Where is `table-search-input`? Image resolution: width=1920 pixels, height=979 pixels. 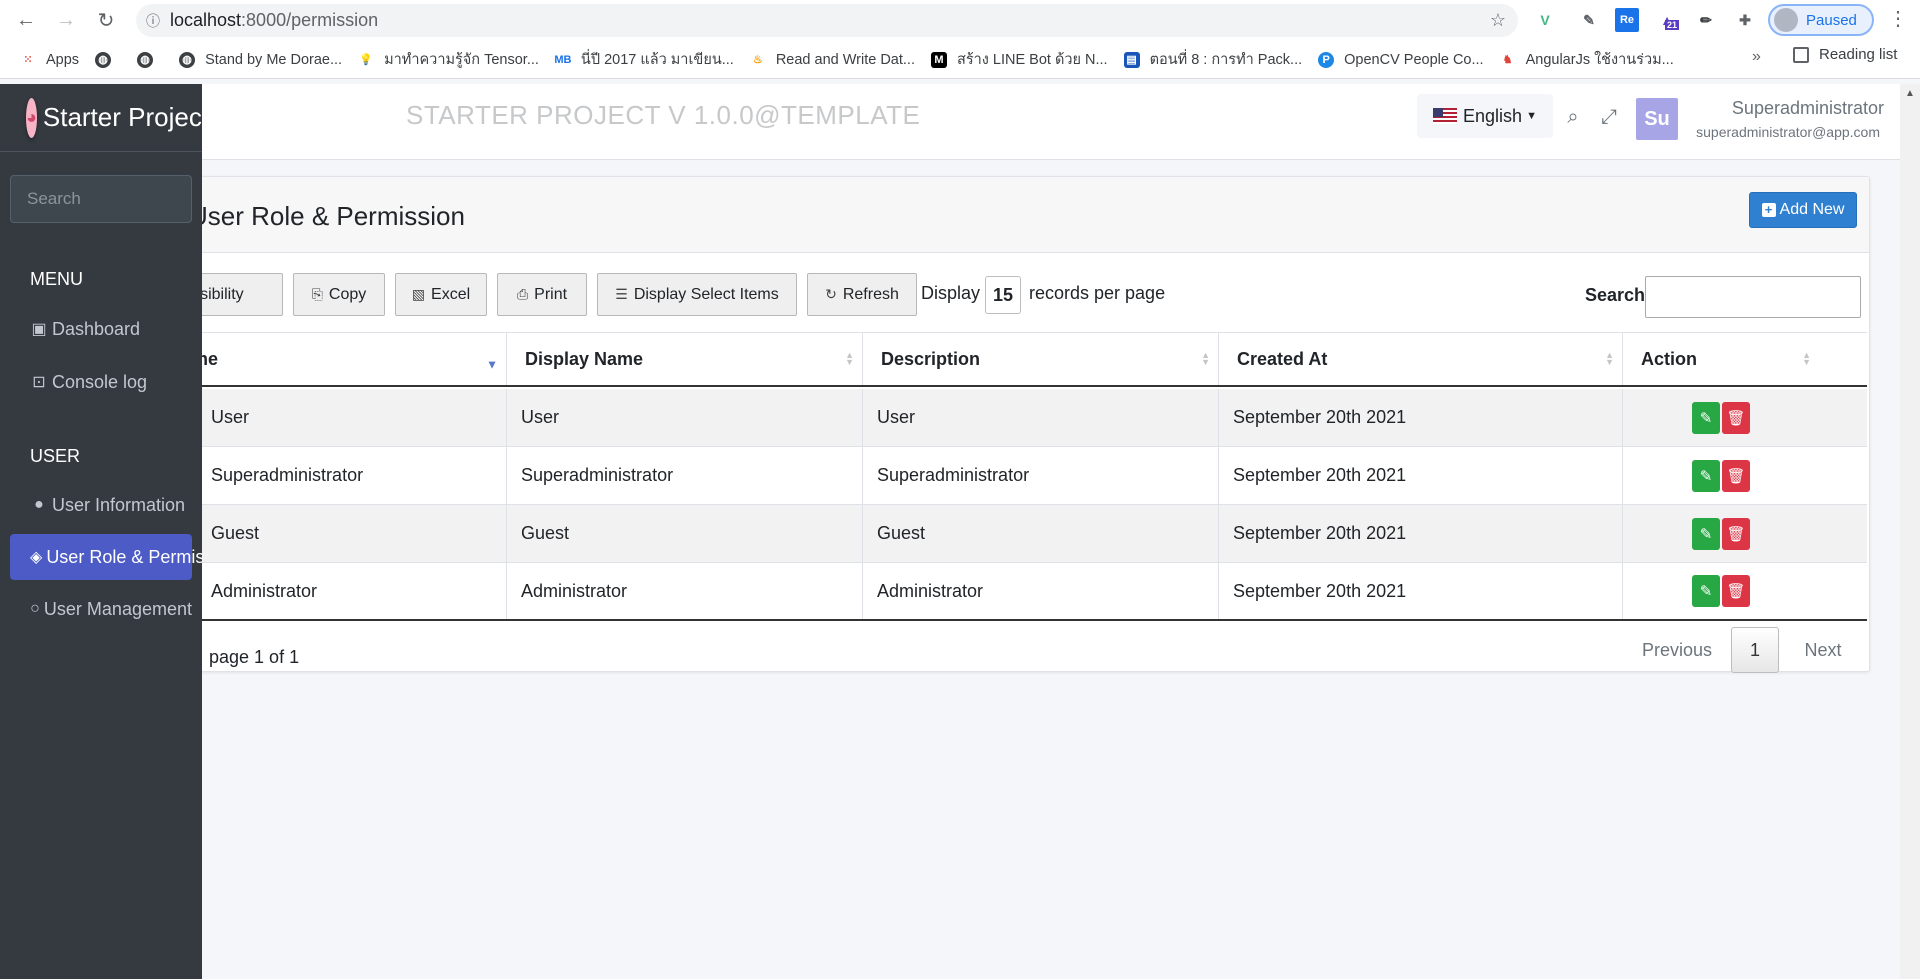
table-search-input is located at coordinates (1753, 297).